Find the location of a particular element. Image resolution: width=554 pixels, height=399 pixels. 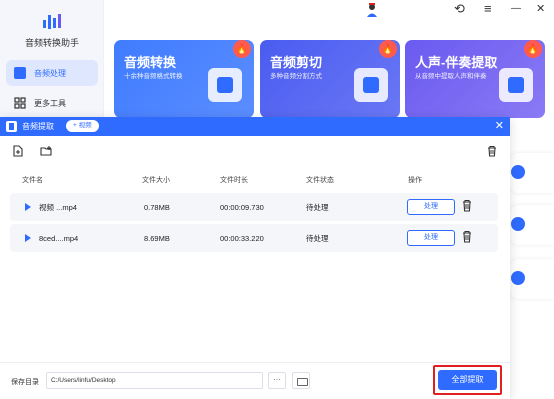

table-header: 文件名 文件大小 文件时长 文件状态 操作 is located at coordinates (254, 180).